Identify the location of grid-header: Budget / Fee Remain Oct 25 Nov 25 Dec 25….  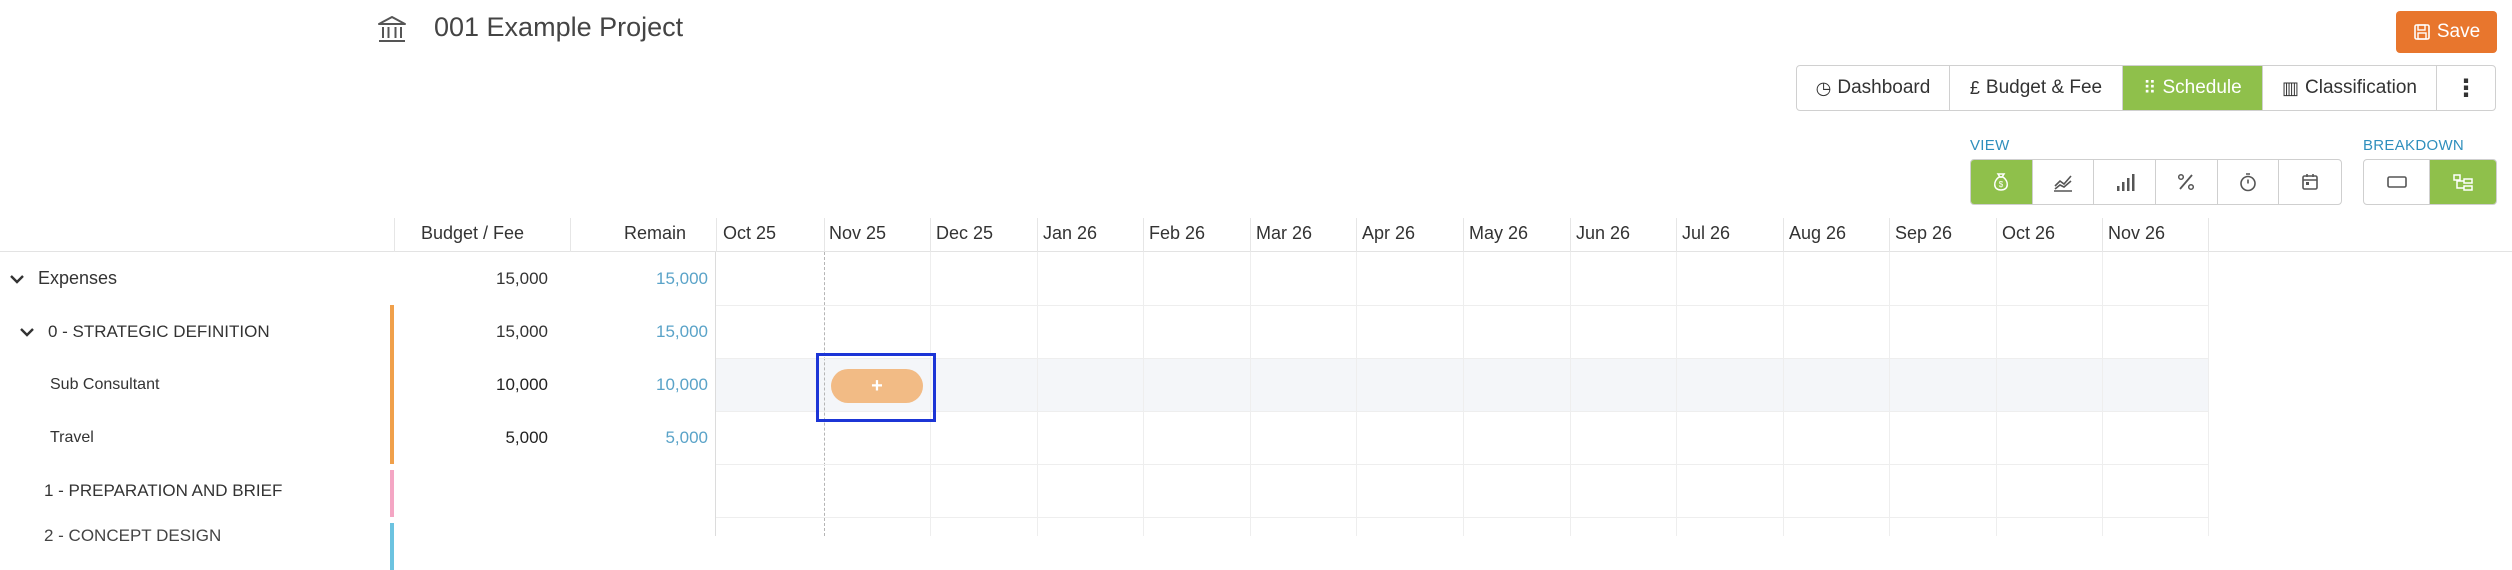
(1256, 235).